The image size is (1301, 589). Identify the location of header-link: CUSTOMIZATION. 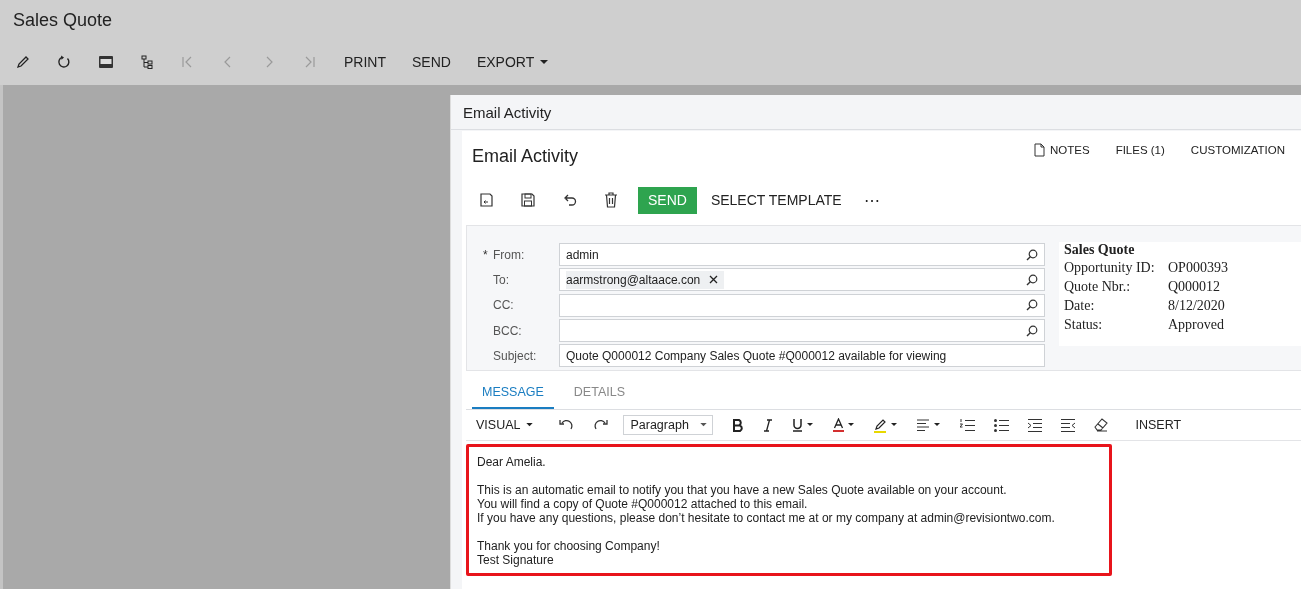
(1237, 150).